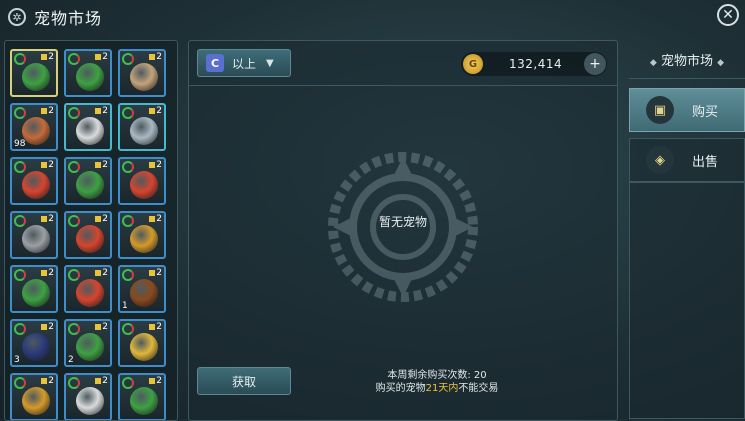 This screenshot has width=745, height=421. Describe the element at coordinates (687, 160) in the screenshot. I see `tab-sell: ◈ 出售` at that location.